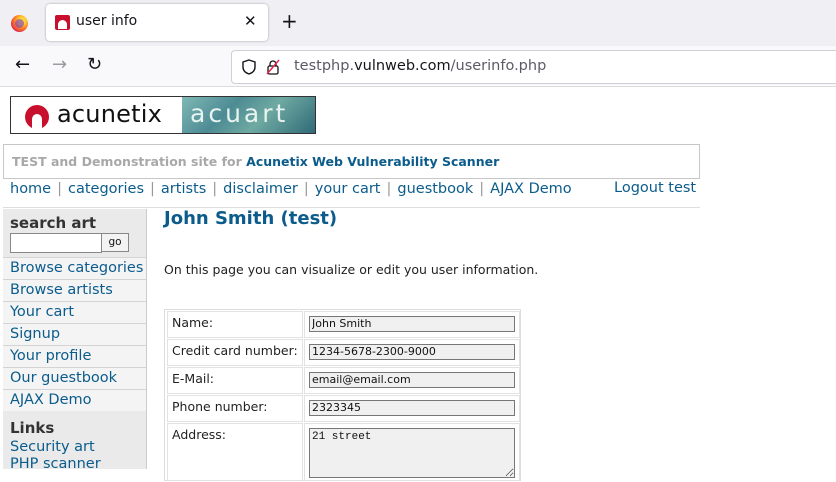 The width and height of the screenshot is (836, 482). Describe the element at coordinates (251, 218) in the screenshot. I see `page-title: John Smith (test)` at that location.